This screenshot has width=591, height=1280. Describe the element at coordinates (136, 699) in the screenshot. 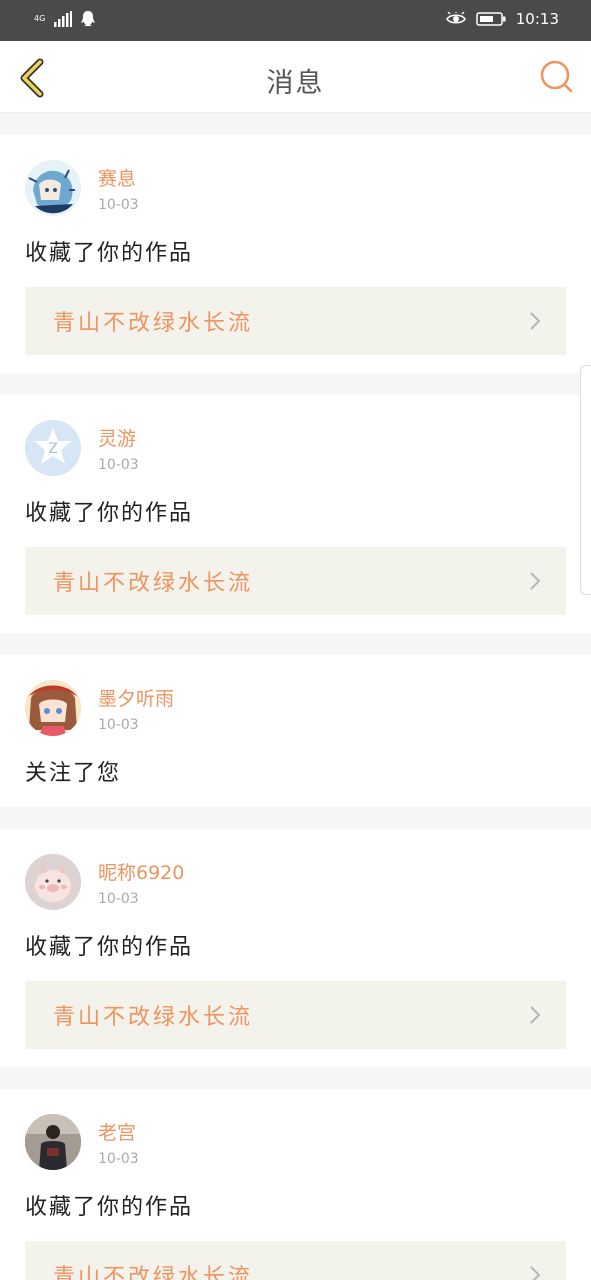

I see `username: 墨夕听雨` at that location.